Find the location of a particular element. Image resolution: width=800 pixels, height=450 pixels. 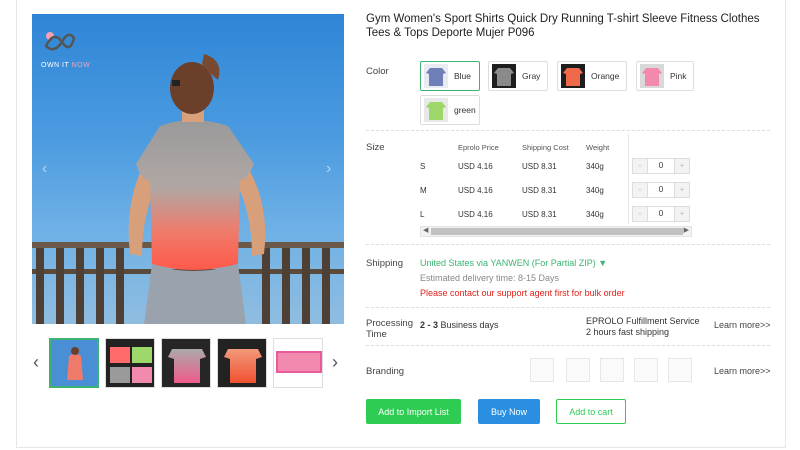

shipping-label: Shipping is located at coordinates (384, 263).